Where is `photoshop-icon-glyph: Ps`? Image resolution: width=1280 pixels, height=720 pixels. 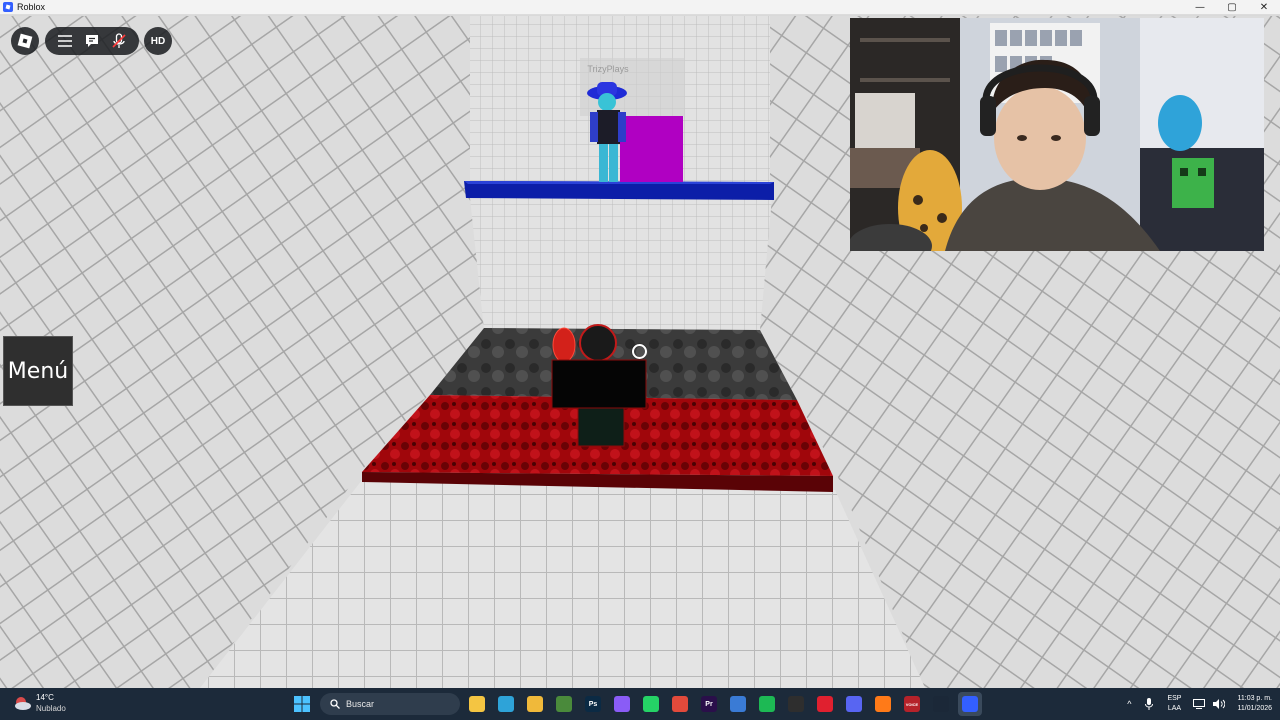
photoshop-icon-glyph: Ps is located at coordinates (593, 704).